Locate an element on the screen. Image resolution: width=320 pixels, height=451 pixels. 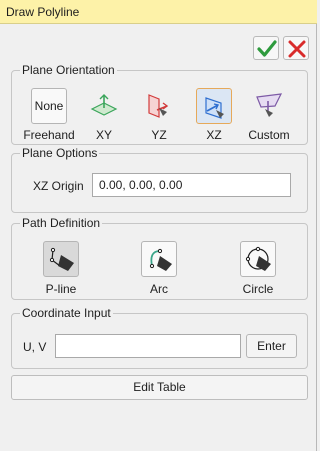
close-icon is located at coordinates (297, 49).